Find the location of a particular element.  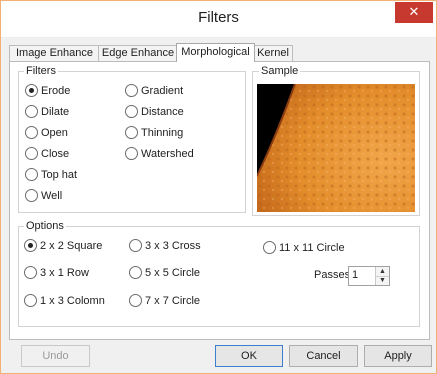

radio-label: Close is located at coordinates (55, 154).